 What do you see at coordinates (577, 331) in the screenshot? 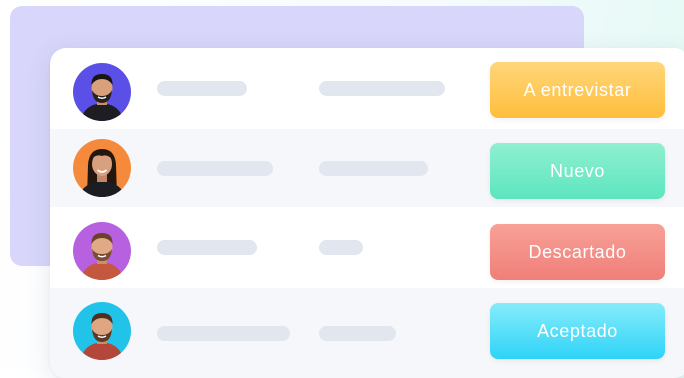
I see `status-badge: Aceptado` at bounding box center [577, 331].